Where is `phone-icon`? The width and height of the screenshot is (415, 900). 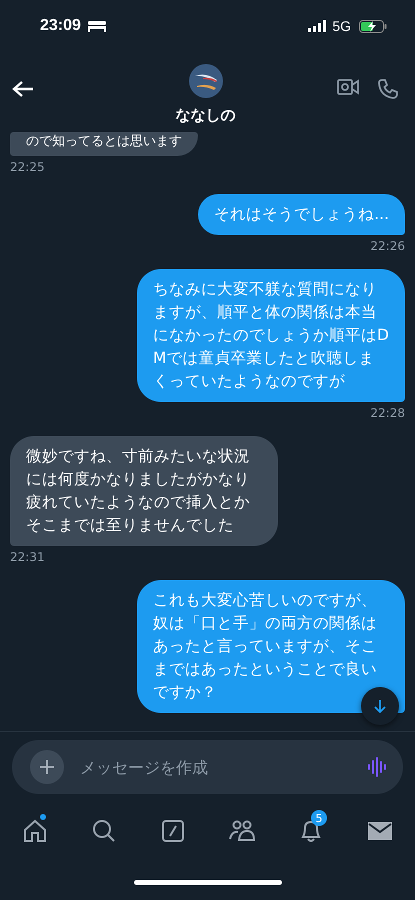 phone-icon is located at coordinates (388, 89).